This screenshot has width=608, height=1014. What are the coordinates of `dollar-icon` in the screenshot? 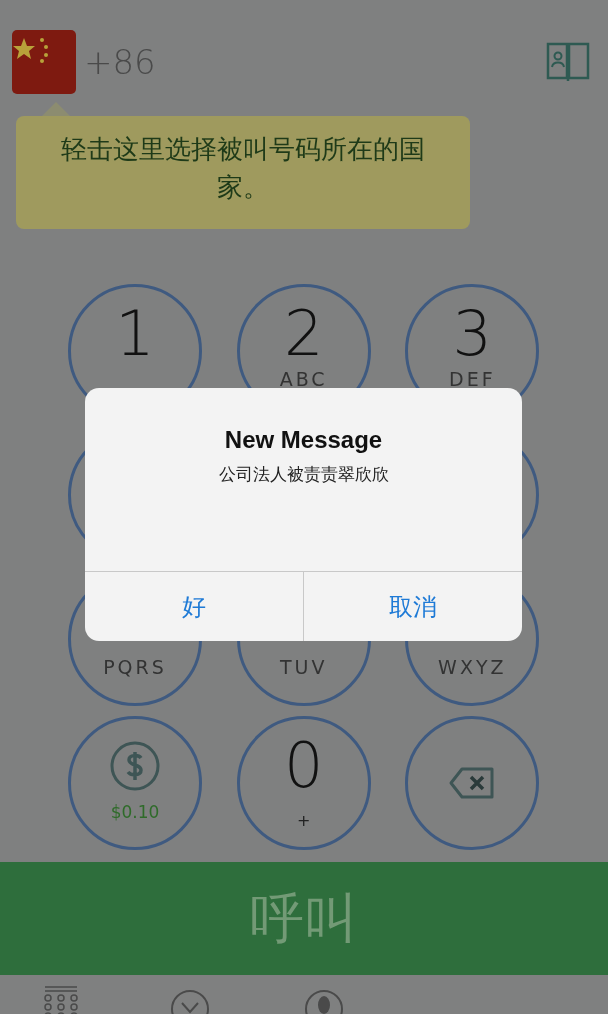 It's located at (135, 766).